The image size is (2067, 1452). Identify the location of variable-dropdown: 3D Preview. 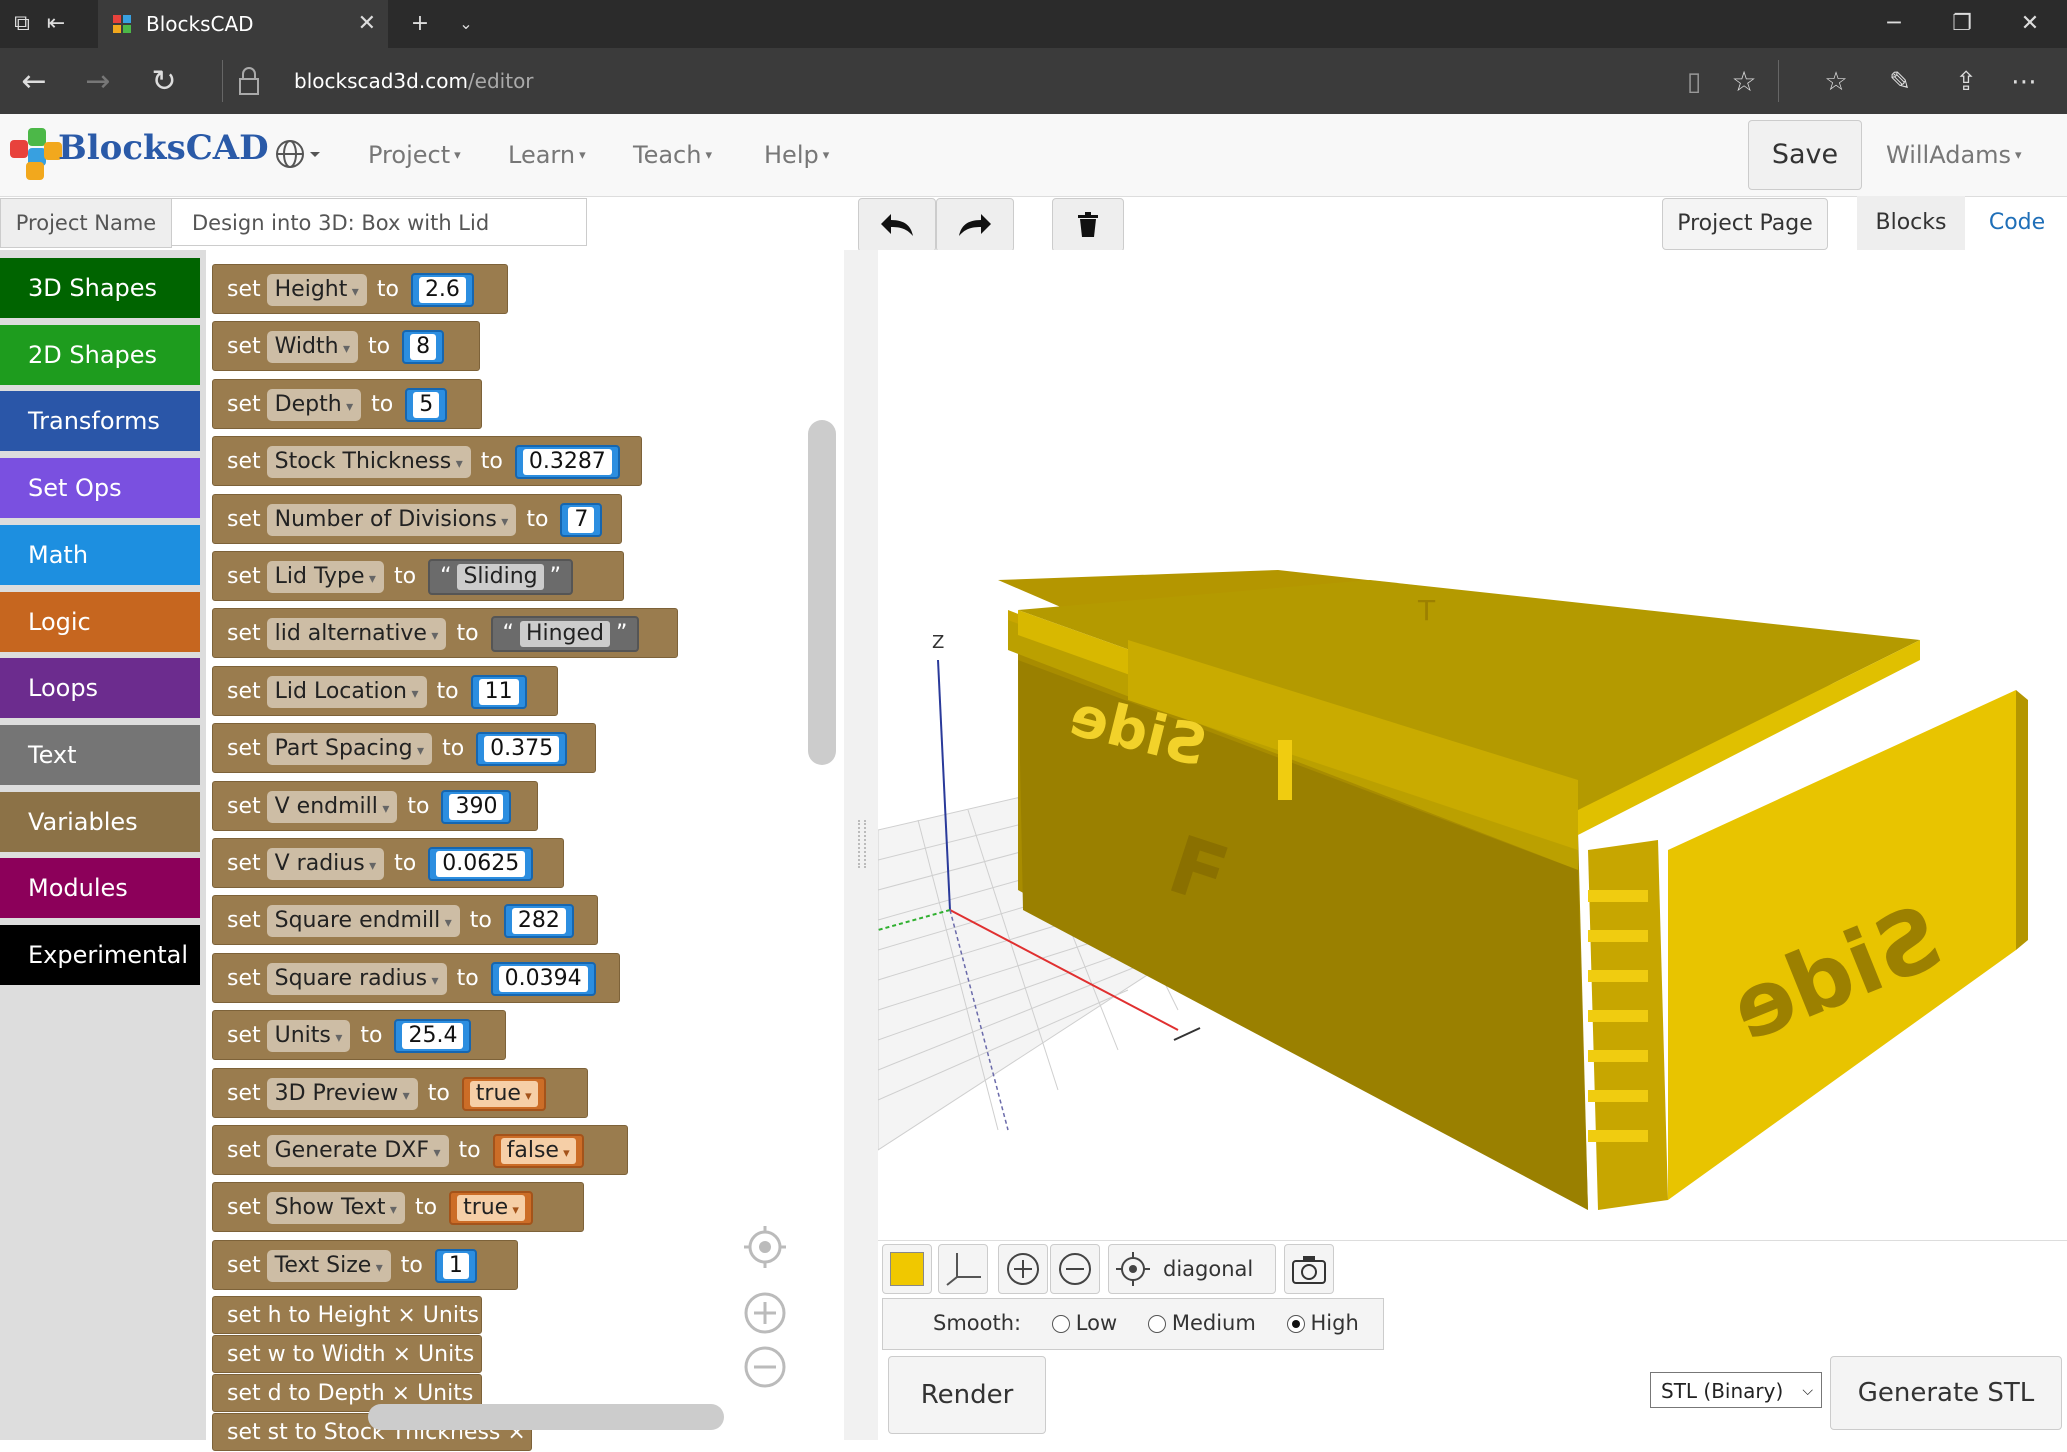
(342, 1093).